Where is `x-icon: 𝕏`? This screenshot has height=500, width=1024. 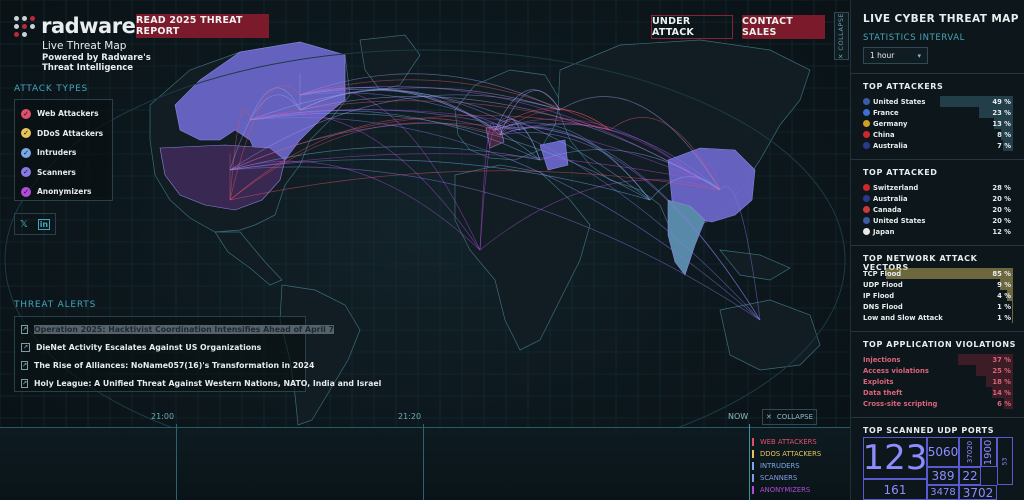 x-icon: 𝕏 is located at coordinates (24, 224).